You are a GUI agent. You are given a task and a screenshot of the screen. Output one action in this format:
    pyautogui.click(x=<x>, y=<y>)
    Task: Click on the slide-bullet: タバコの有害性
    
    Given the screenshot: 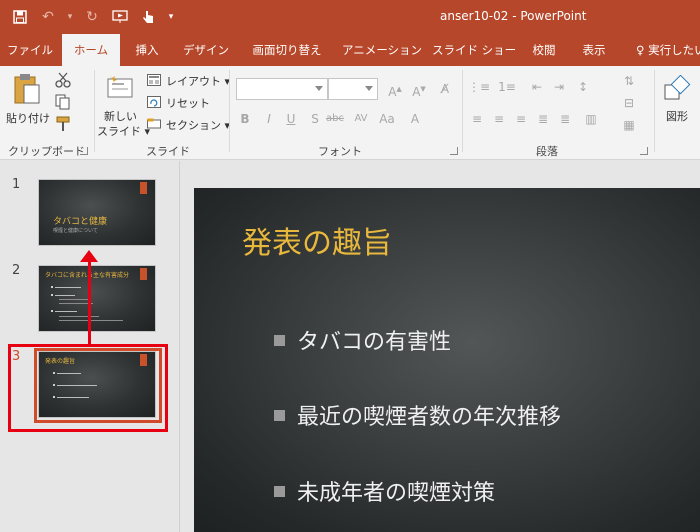 What is the action you would take?
    pyautogui.click(x=362, y=340)
    